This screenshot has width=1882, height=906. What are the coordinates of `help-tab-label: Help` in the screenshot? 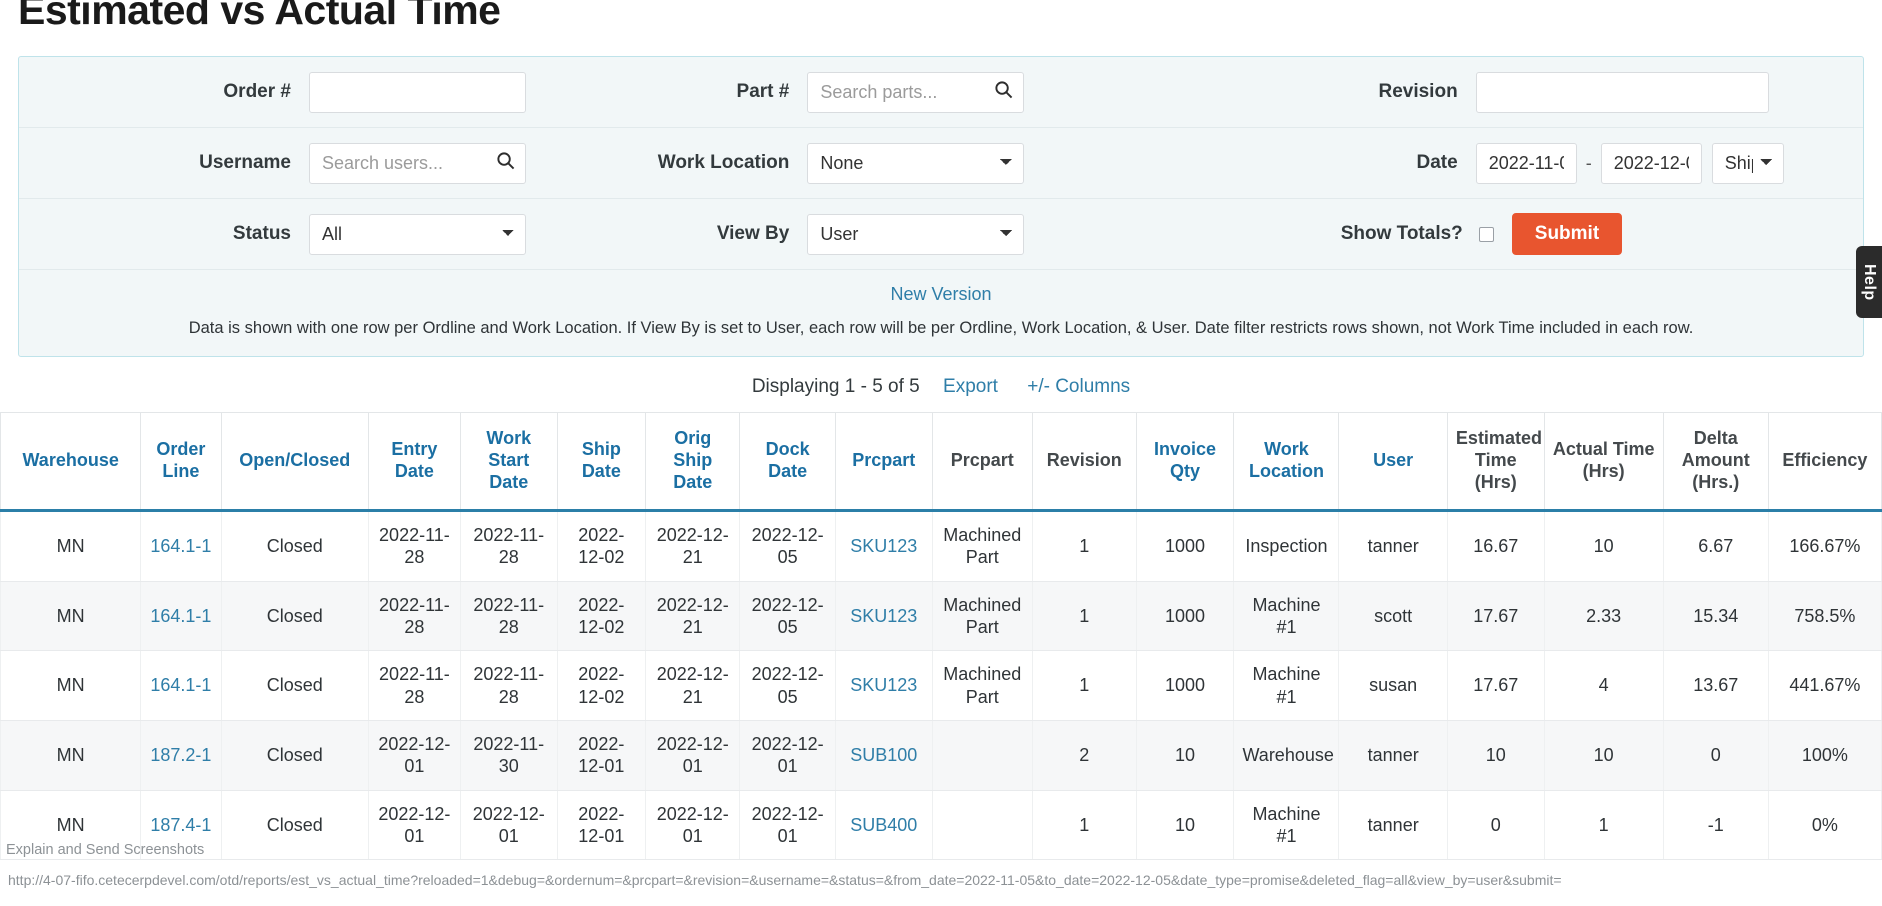 It's located at (1869, 282).